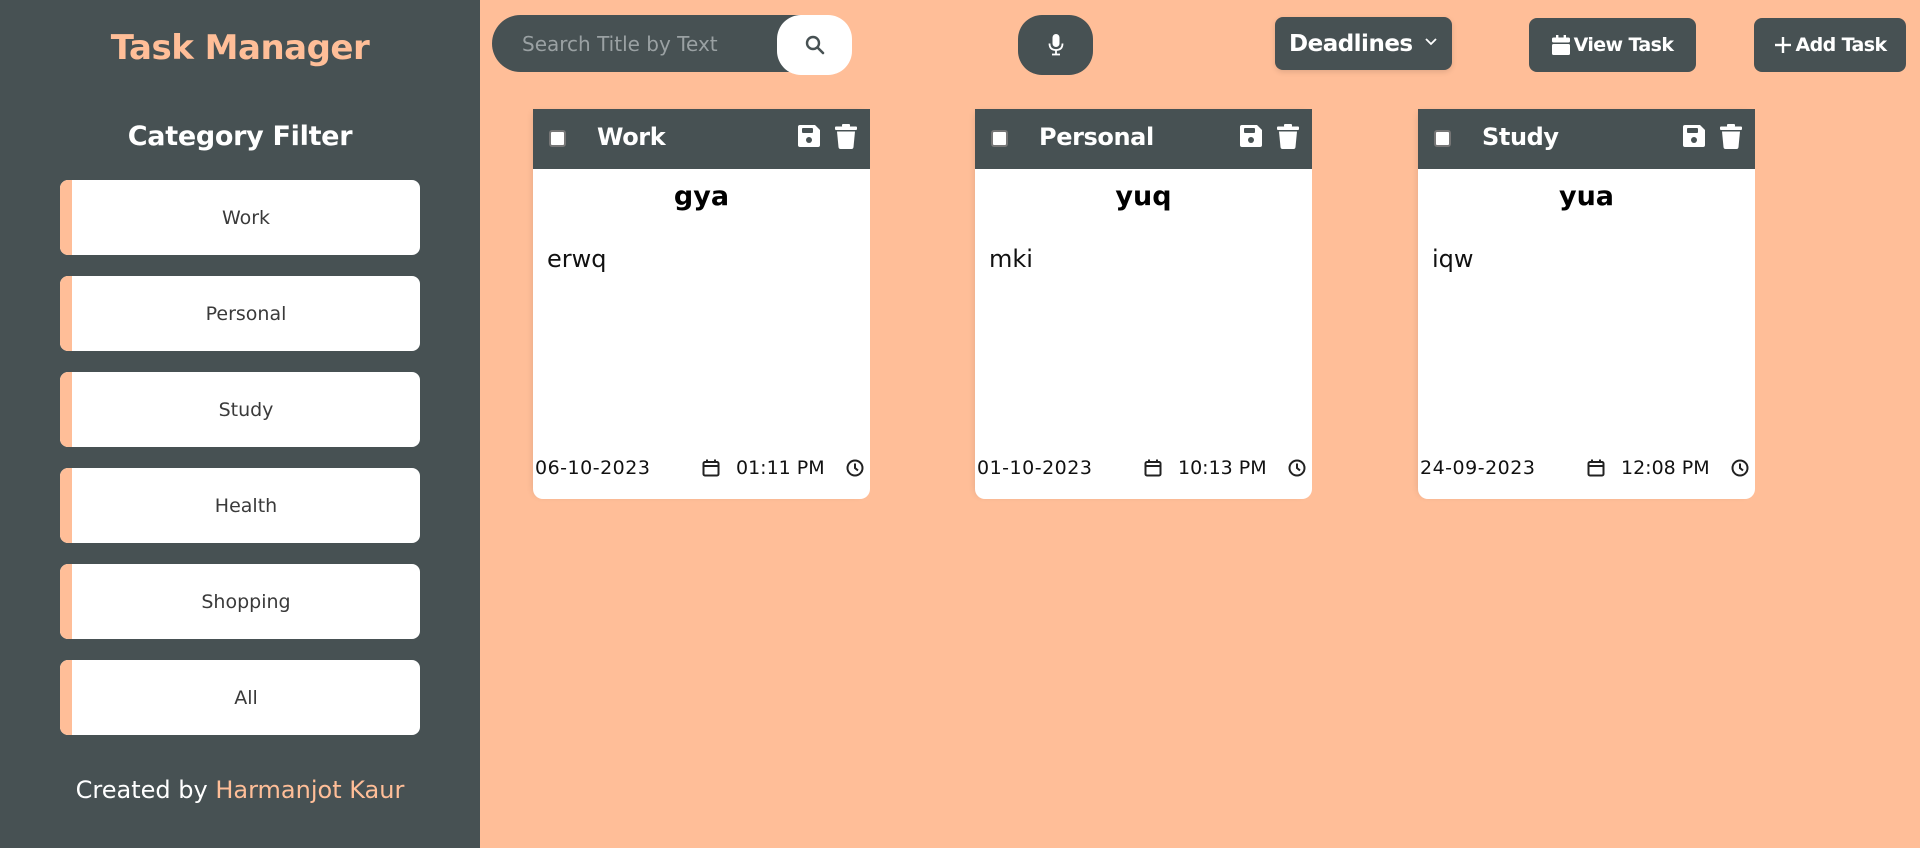  What do you see at coordinates (310, 790) in the screenshot?
I see `footer-author: Harmanjot Kaur` at bounding box center [310, 790].